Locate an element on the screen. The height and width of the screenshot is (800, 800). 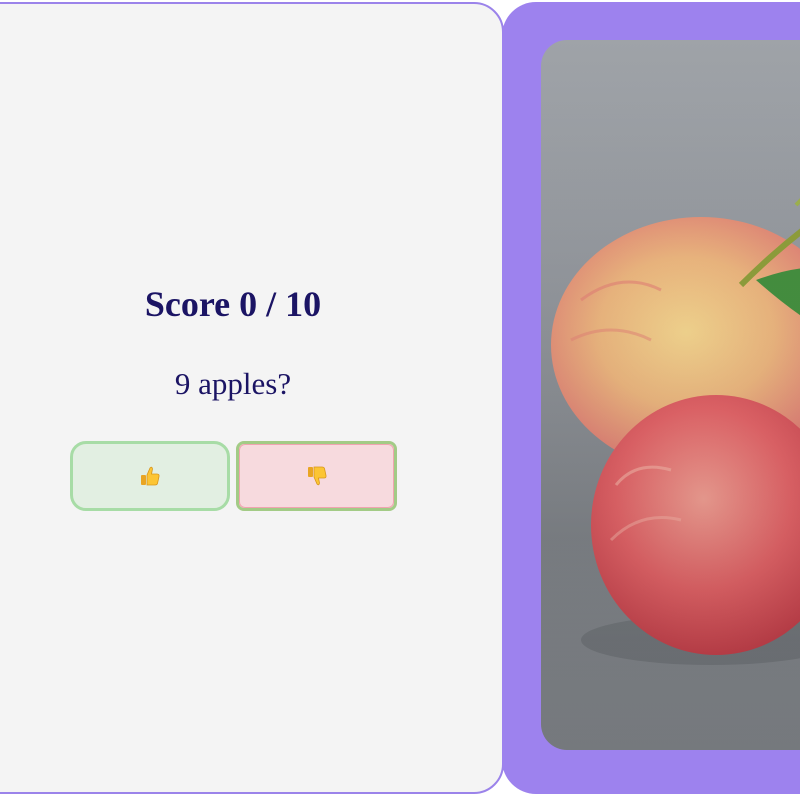
yes-button is located at coordinates (150, 476).